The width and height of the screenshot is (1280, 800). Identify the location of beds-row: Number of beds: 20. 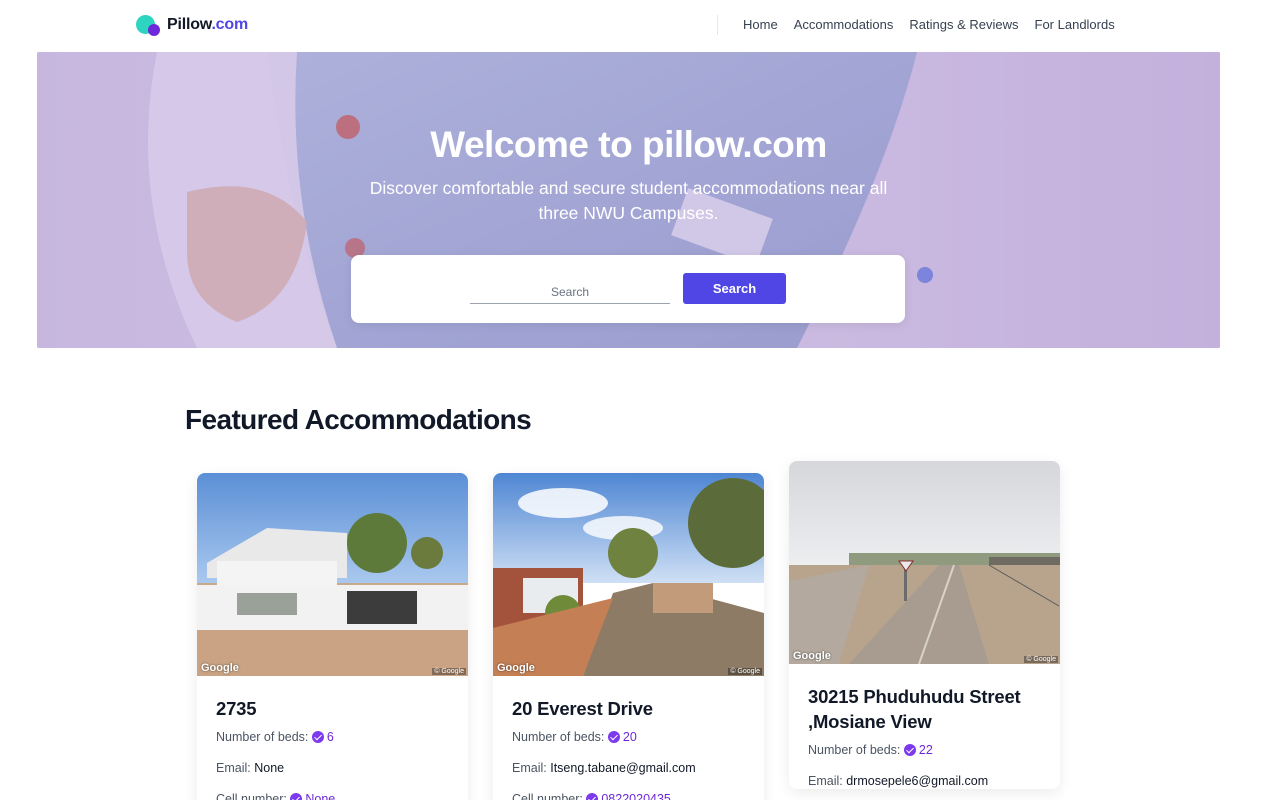
(574, 737).